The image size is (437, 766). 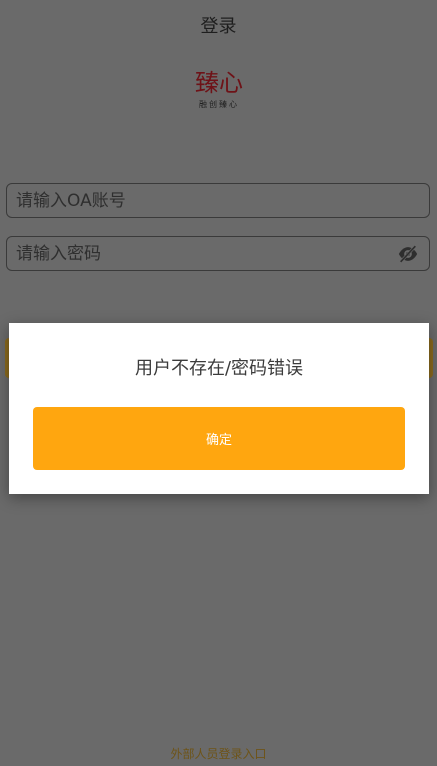 I want to click on password-field, so click(x=218, y=253).